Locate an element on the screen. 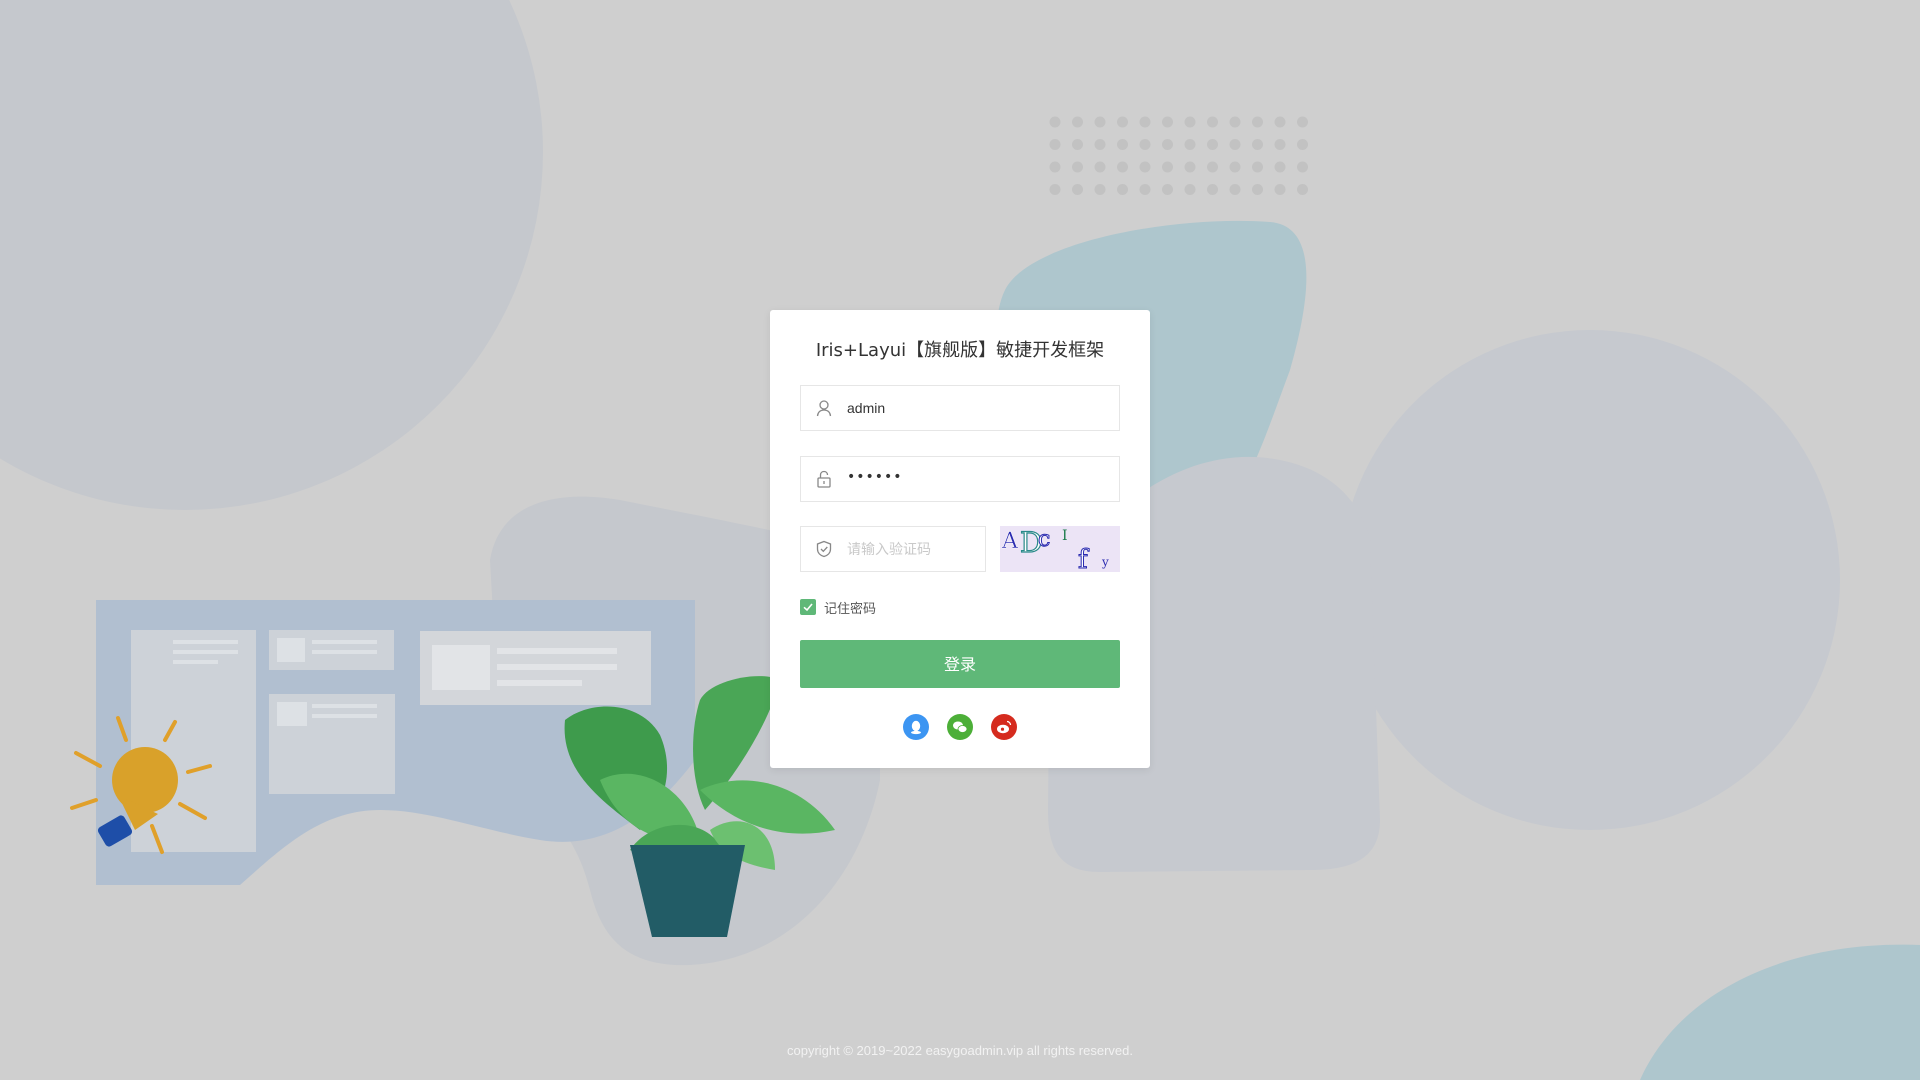  remember-checkbox is located at coordinates (808, 607).